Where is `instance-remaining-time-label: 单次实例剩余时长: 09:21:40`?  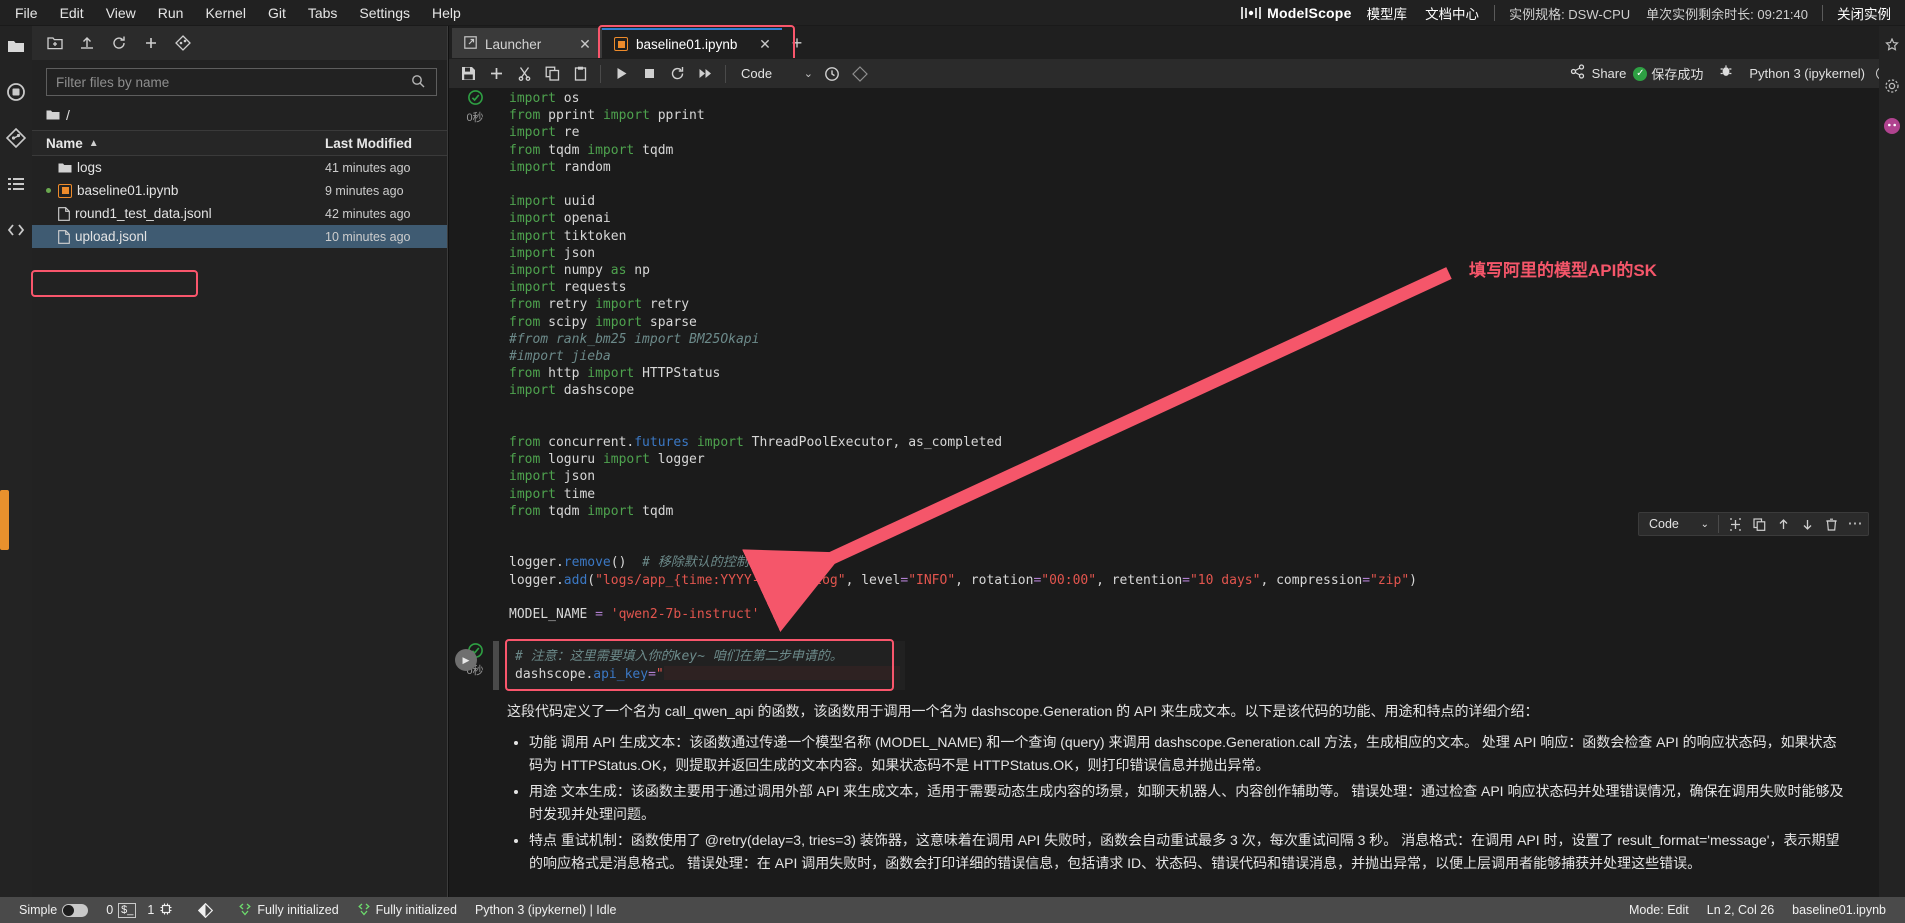
instance-remaining-time-label: 单次实例剩余时长: 09:21:40 is located at coordinates (1727, 14).